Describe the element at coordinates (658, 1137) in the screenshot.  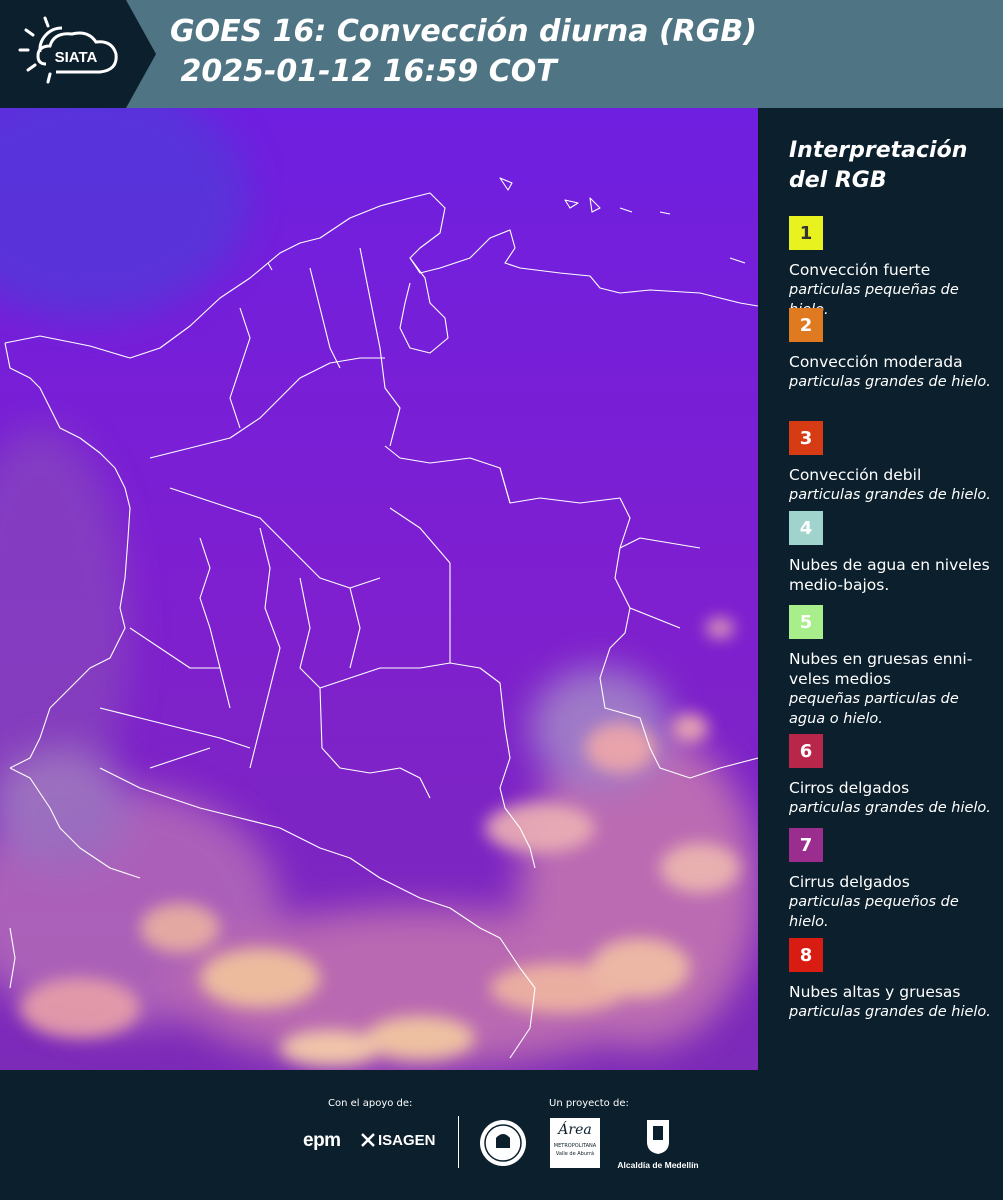
I see `medellin-shield-icon` at that location.